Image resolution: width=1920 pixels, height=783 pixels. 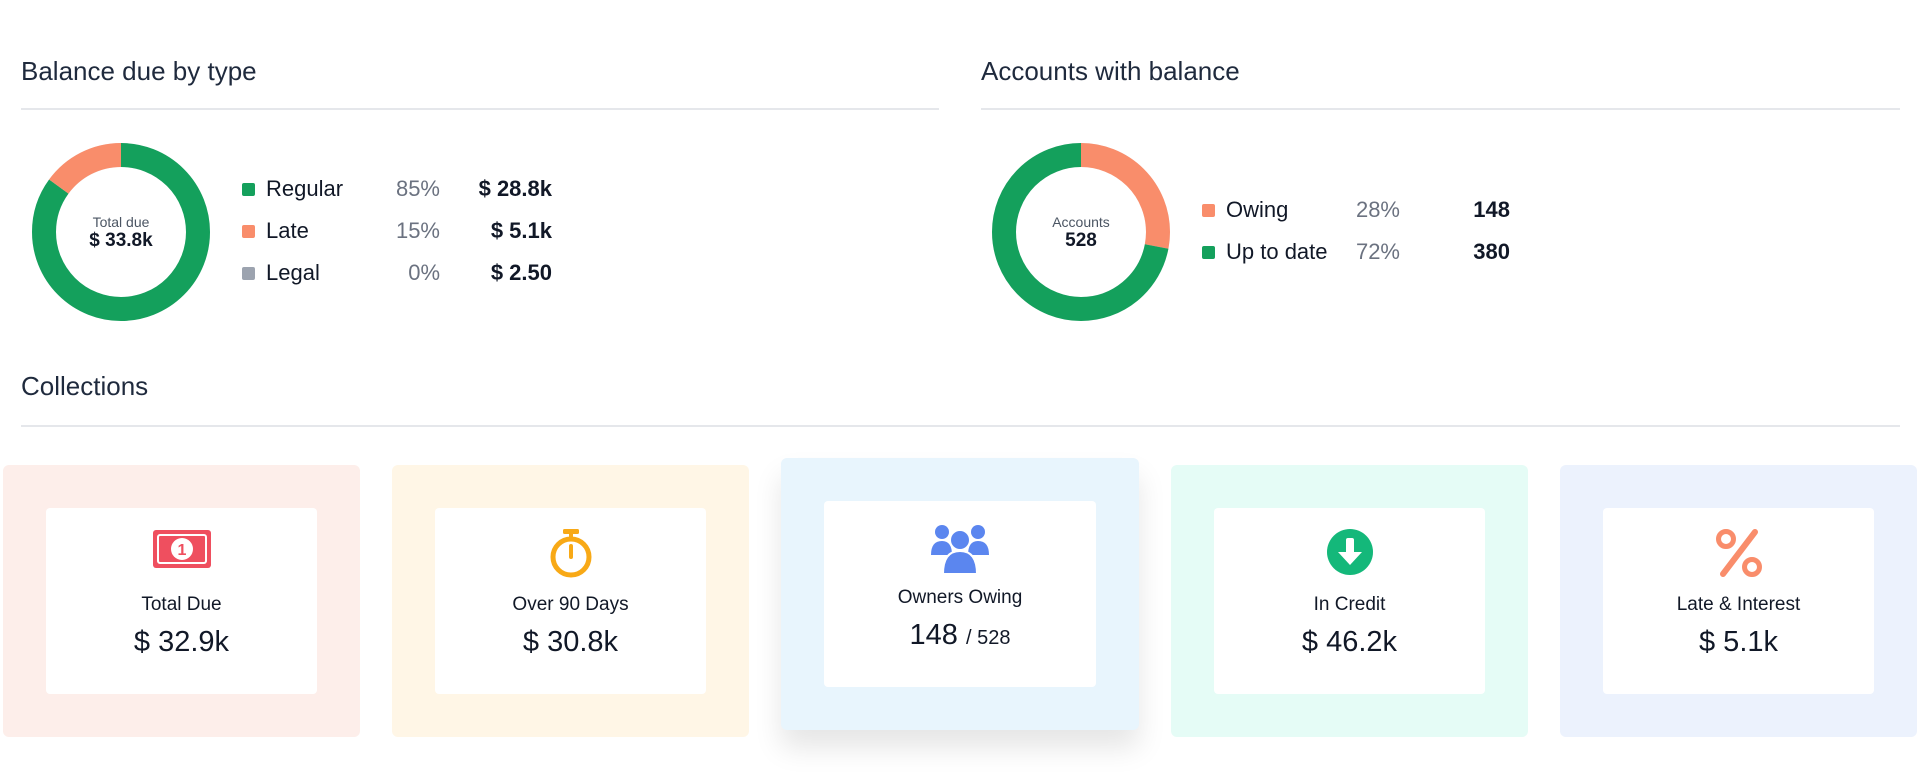 I want to click on stopwatch-icon, so click(x=570, y=553).